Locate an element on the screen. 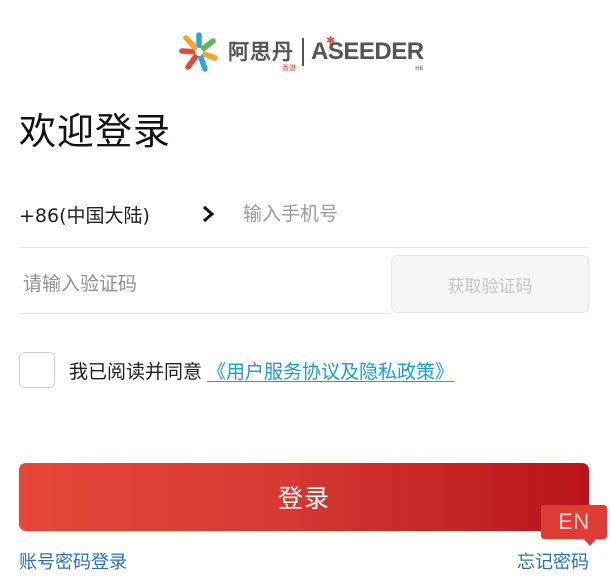 Image resolution: width=611 pixels, height=582 pixels. language-badge-tail is located at coordinates (590, 542).